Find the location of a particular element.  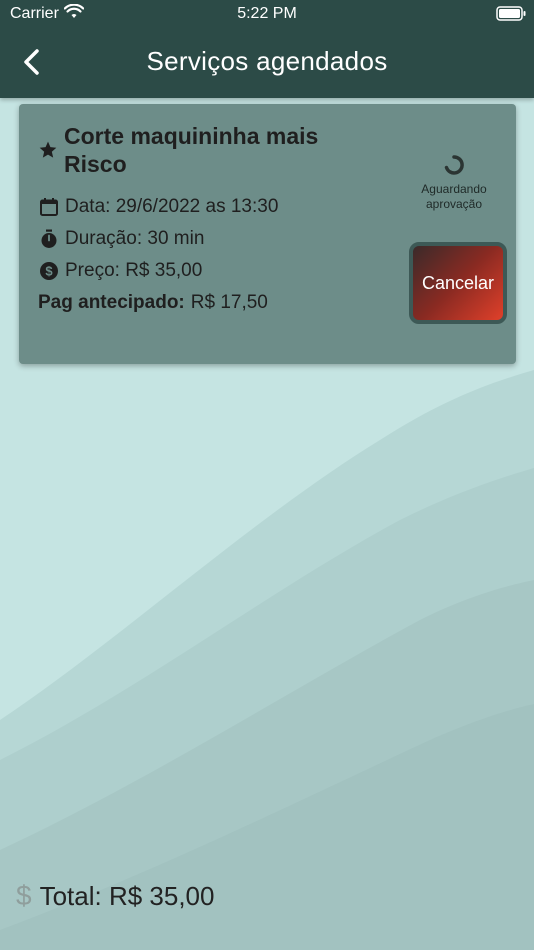

star-icon is located at coordinates (48, 152).